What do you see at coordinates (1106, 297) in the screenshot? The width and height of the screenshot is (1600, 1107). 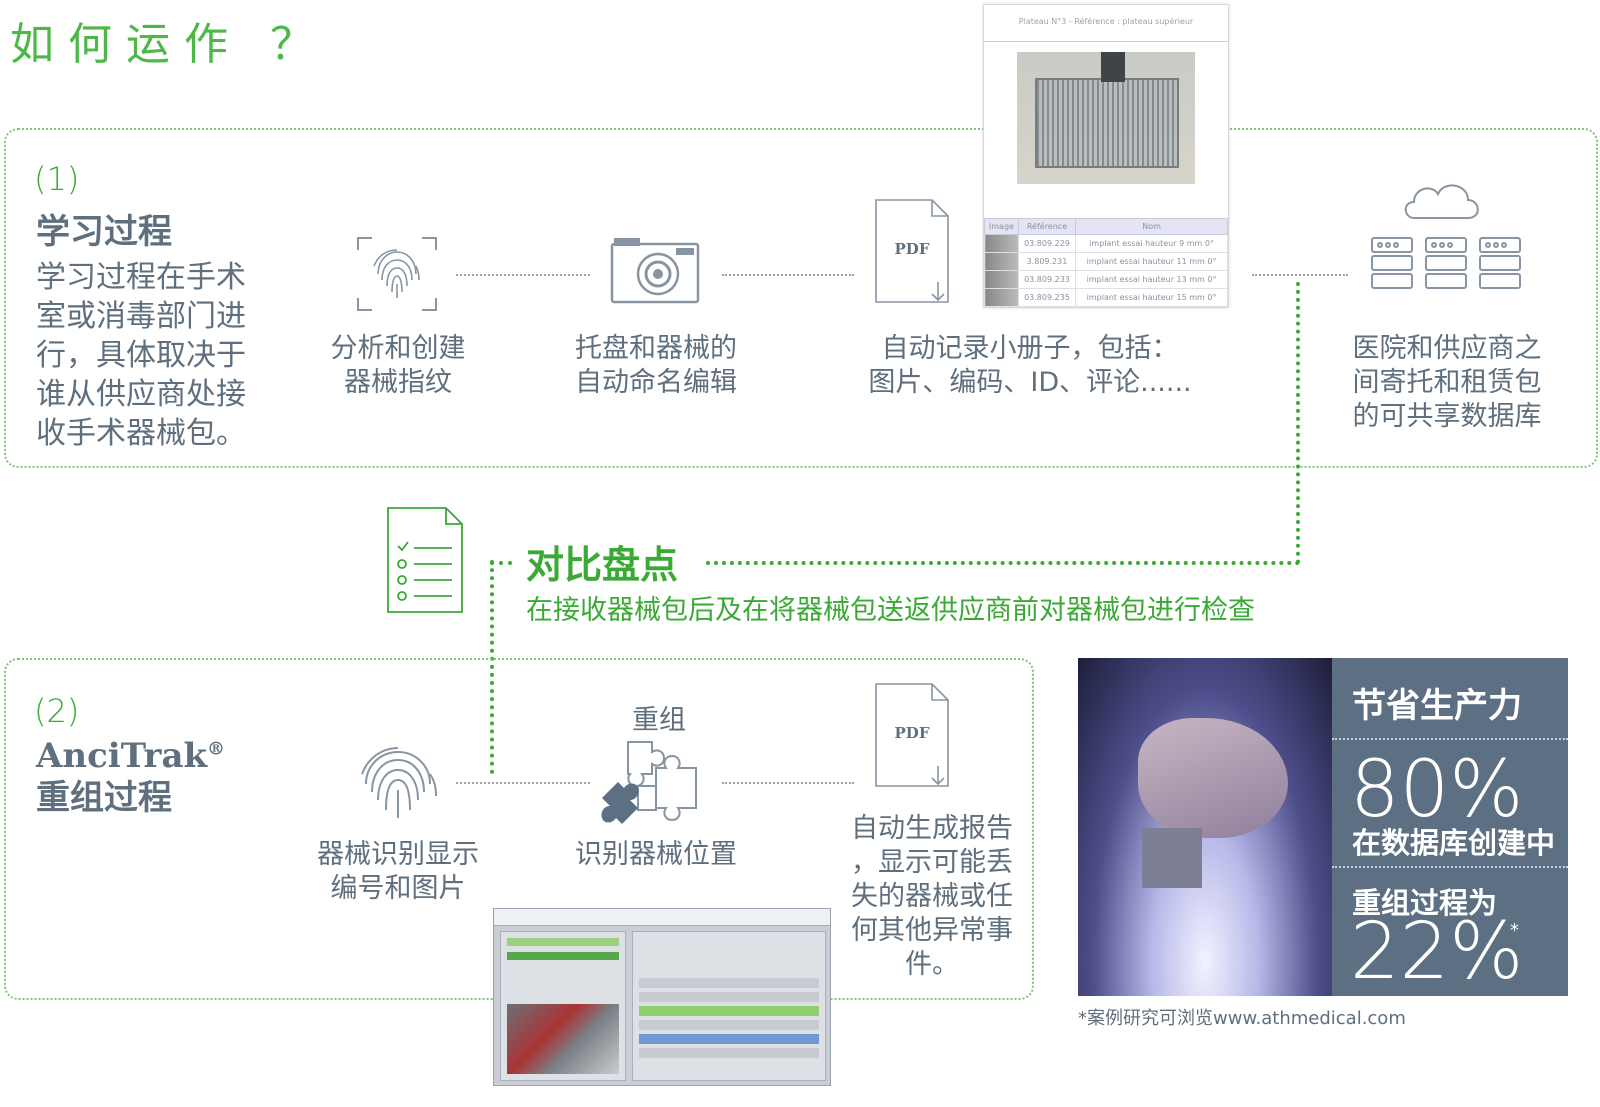 I see `table-row: 03.809.235 implant essai hauteur 15 mm 0°` at bounding box center [1106, 297].